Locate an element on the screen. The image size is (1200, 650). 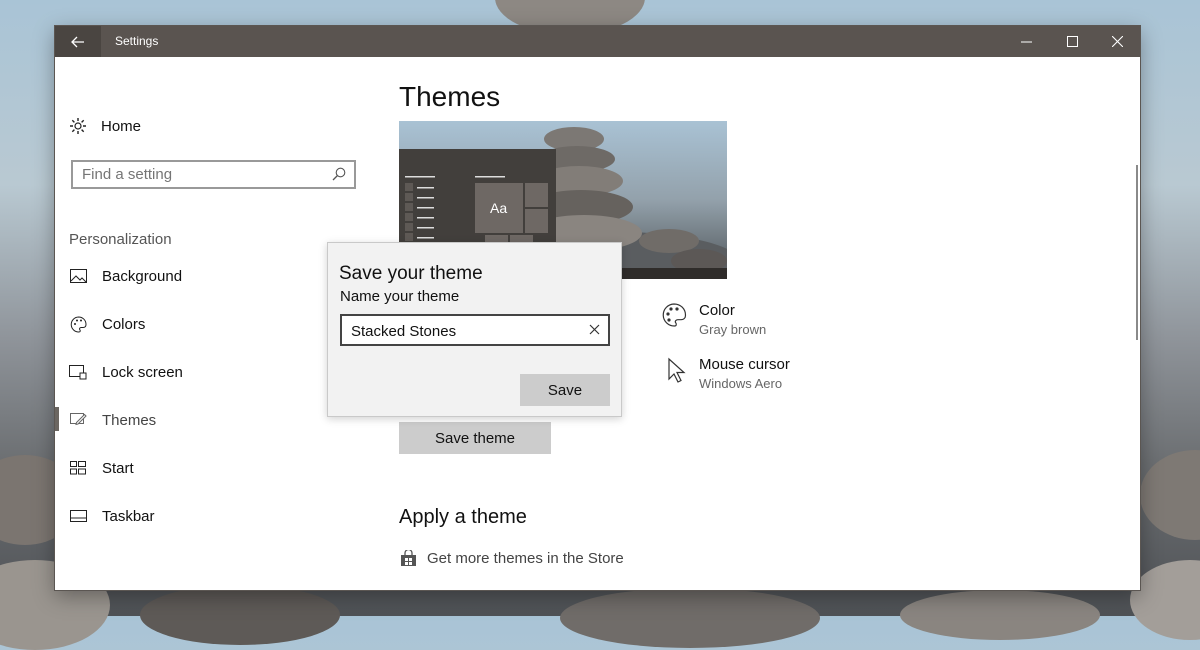
mouse-cursor-setting: Mouse cursor Windows Aero is located at coordinates (725, 373).